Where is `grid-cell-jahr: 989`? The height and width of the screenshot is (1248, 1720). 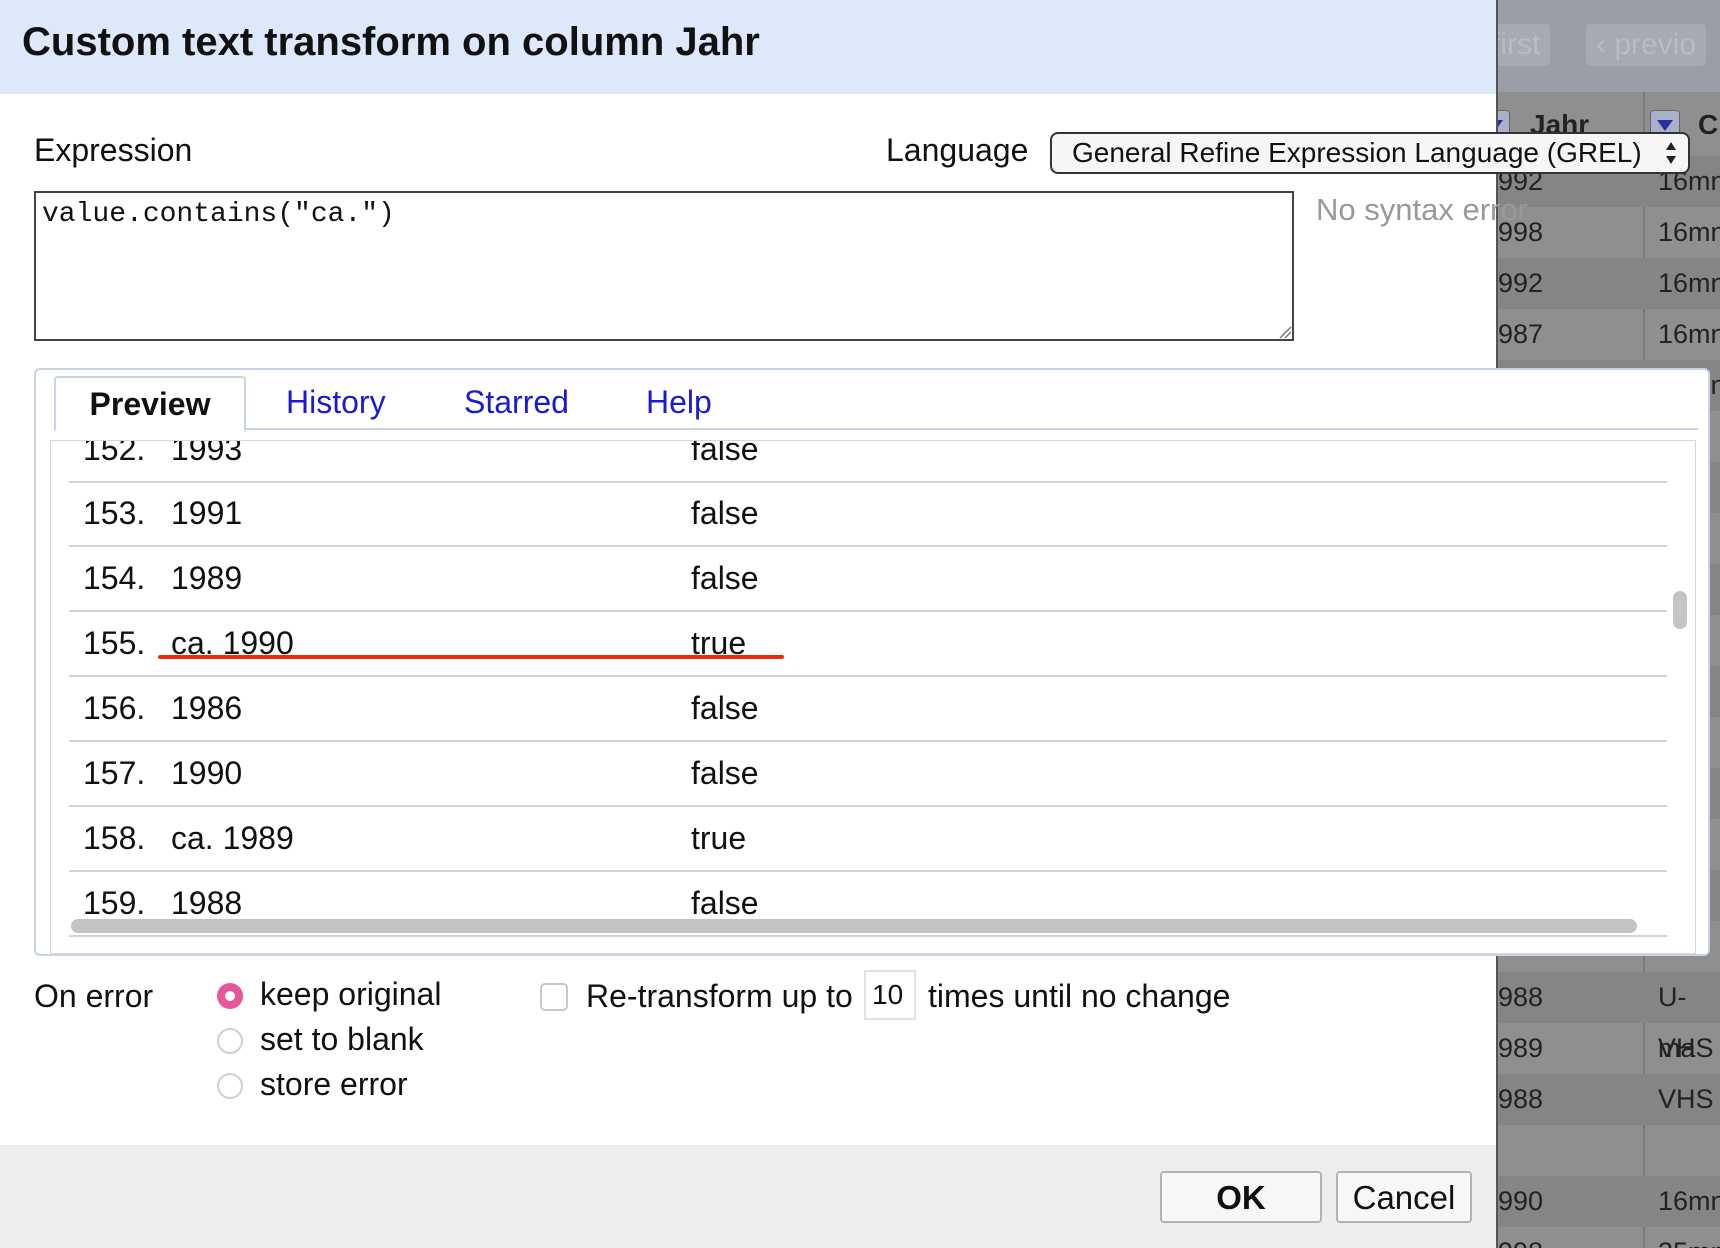
grid-cell-jahr: 989 is located at coordinates (1521, 1048).